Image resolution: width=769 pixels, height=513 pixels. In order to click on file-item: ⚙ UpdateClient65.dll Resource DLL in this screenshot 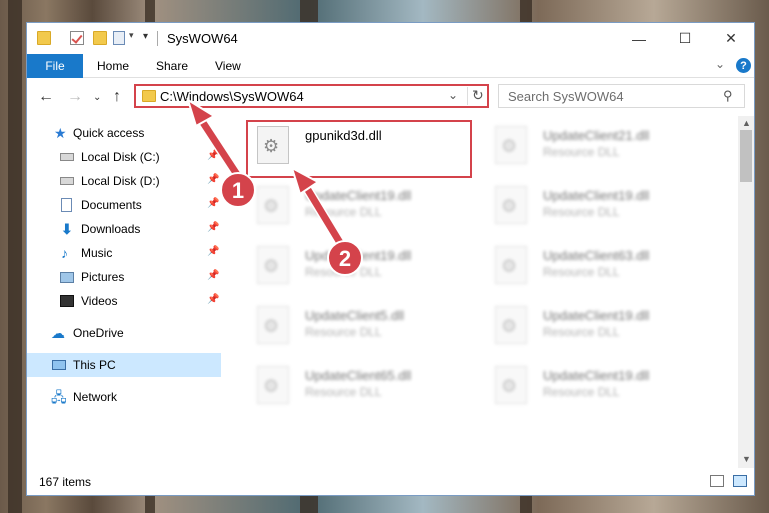, I will do `click(362, 389)`.